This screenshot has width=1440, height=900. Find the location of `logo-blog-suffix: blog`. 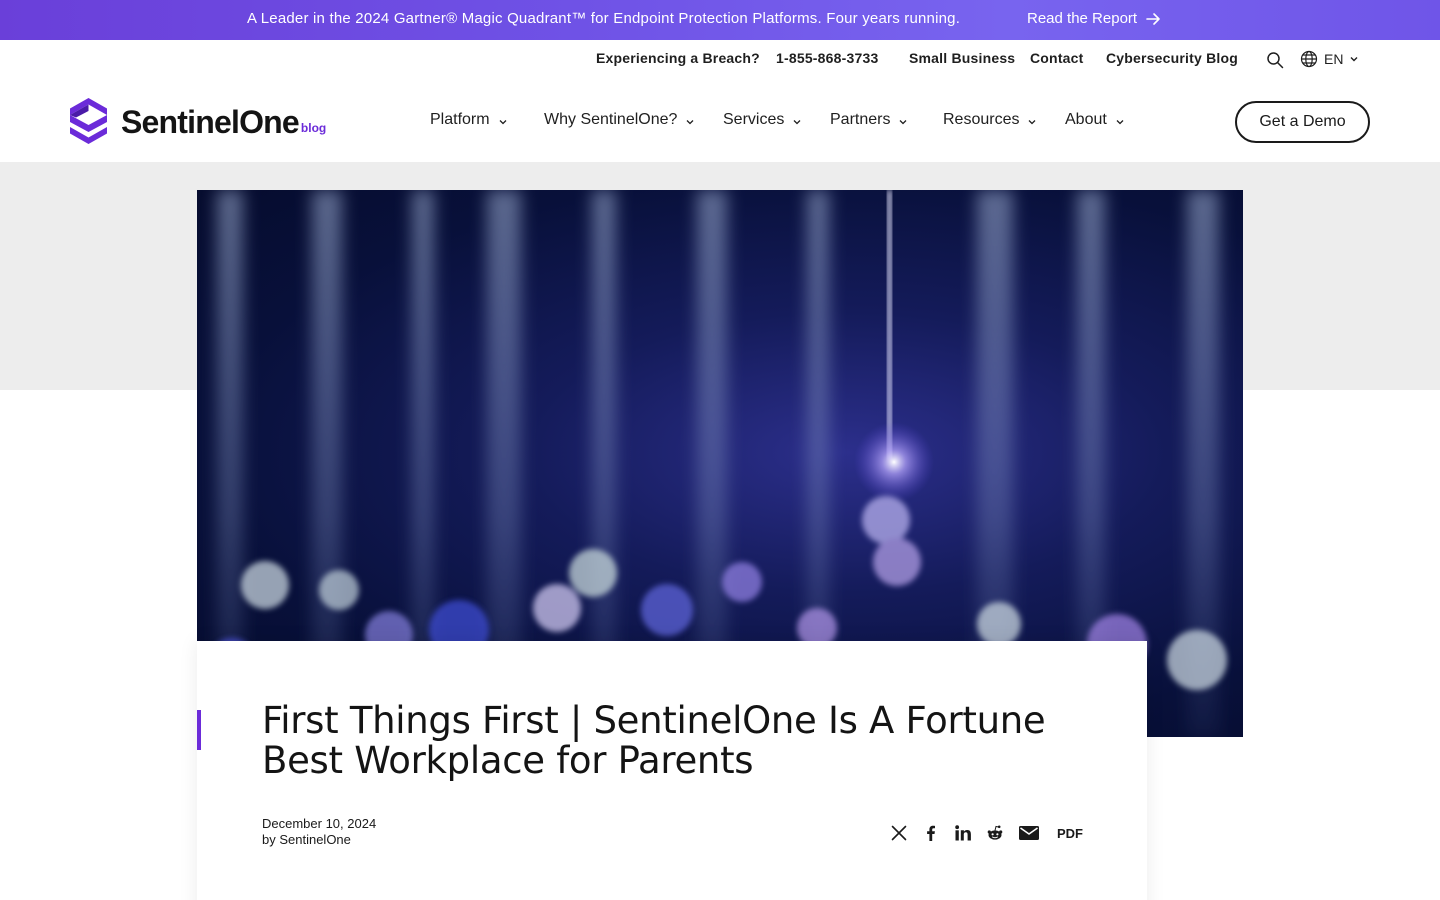

logo-blog-suffix: blog is located at coordinates (313, 128).